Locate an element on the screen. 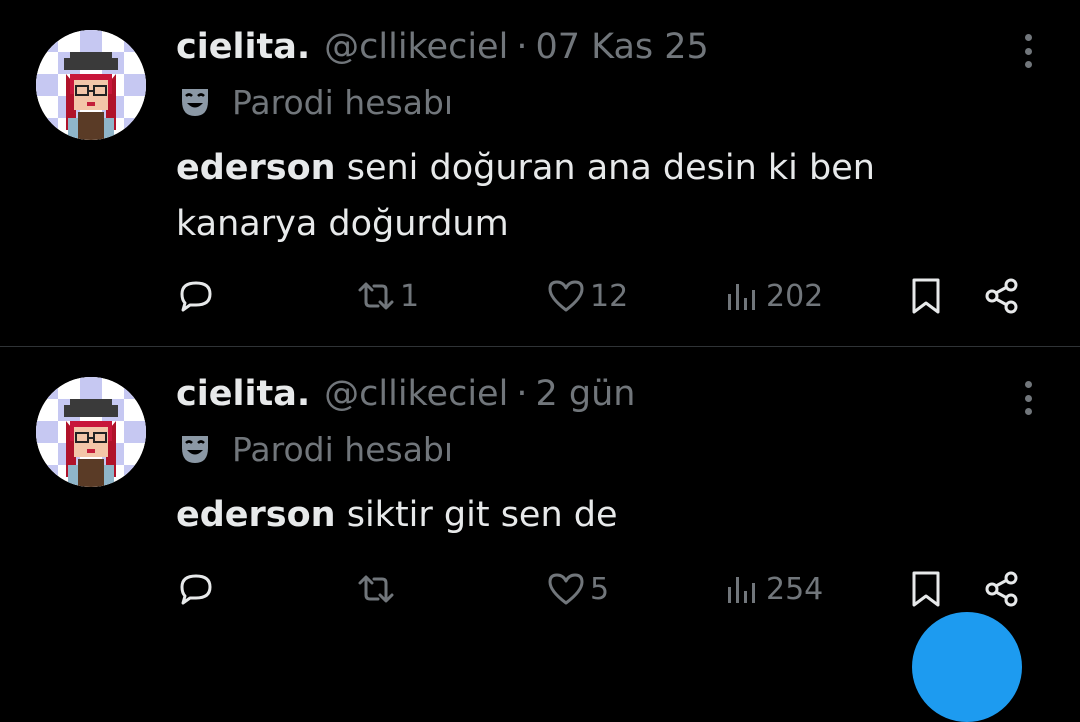 Image resolution: width=1080 pixels, height=722 pixels. tweet-actions: 5 254 is located at coordinates (540, 589).